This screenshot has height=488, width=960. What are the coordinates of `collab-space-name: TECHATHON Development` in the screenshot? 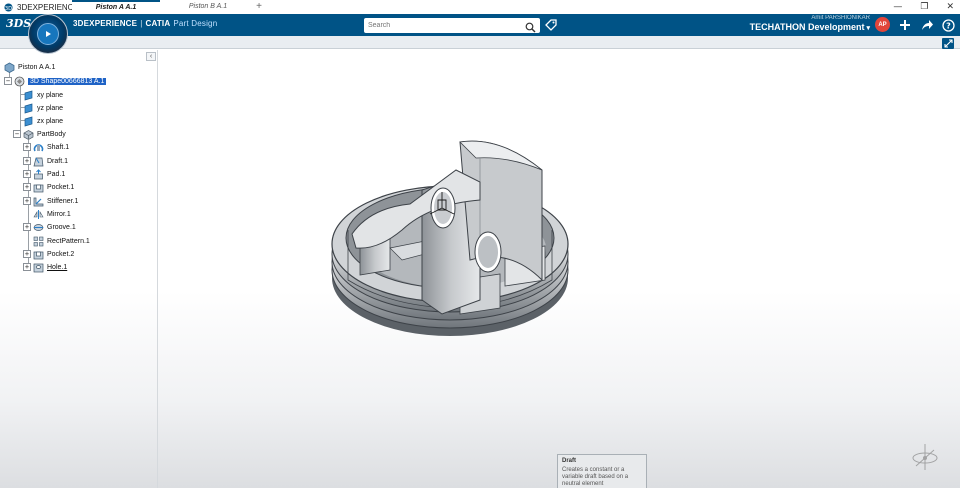 It's located at (807, 27).